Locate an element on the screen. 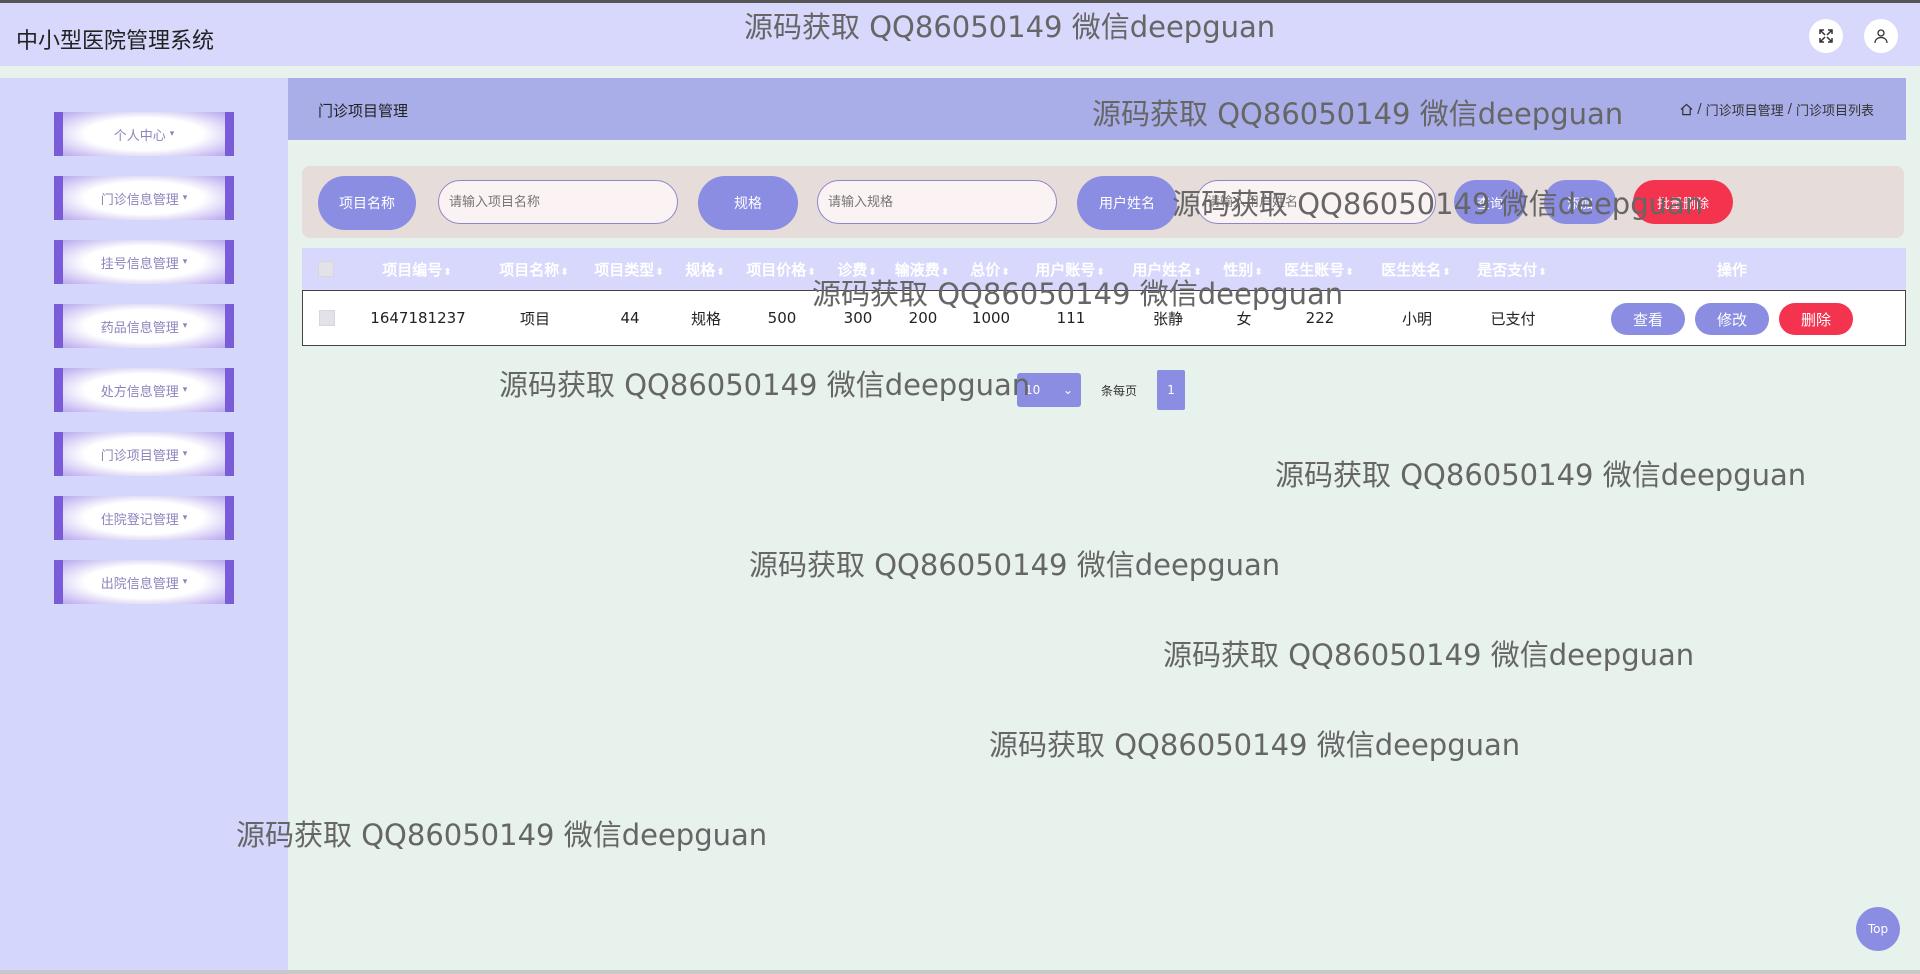 The height and width of the screenshot is (974, 1920). chevron-down-icon: ⌄ is located at coordinates (1067, 390).